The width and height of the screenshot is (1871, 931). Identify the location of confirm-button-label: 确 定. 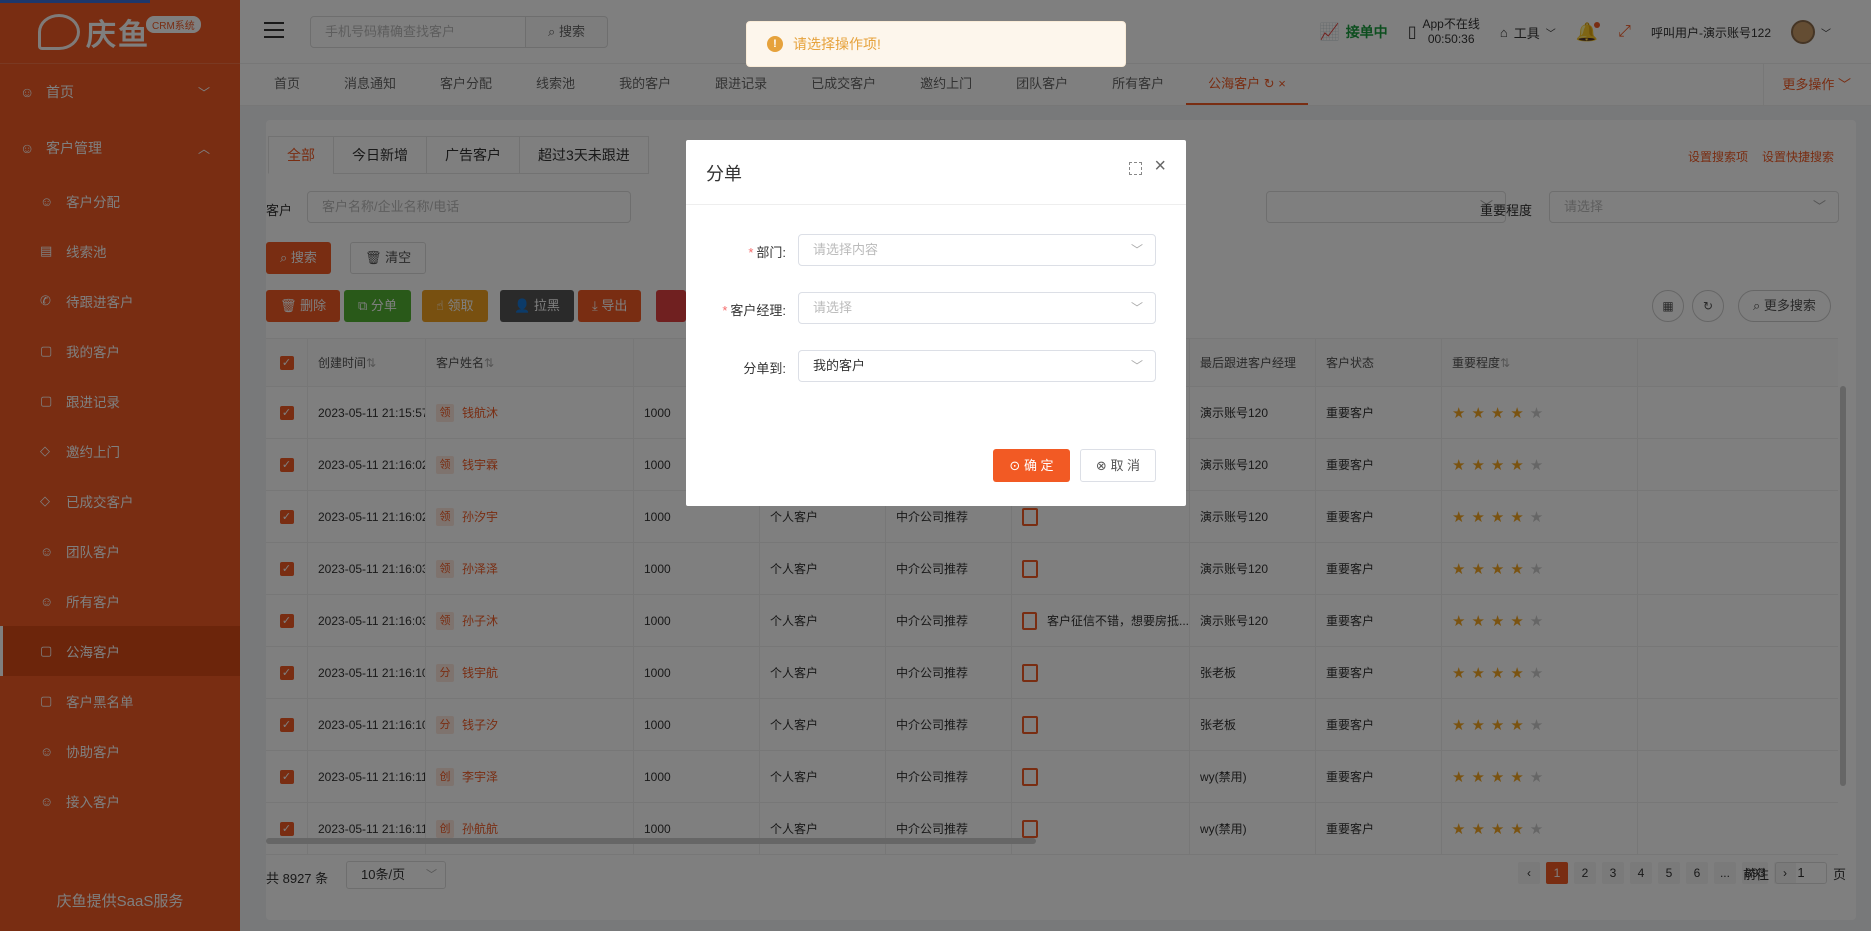
(1038, 465).